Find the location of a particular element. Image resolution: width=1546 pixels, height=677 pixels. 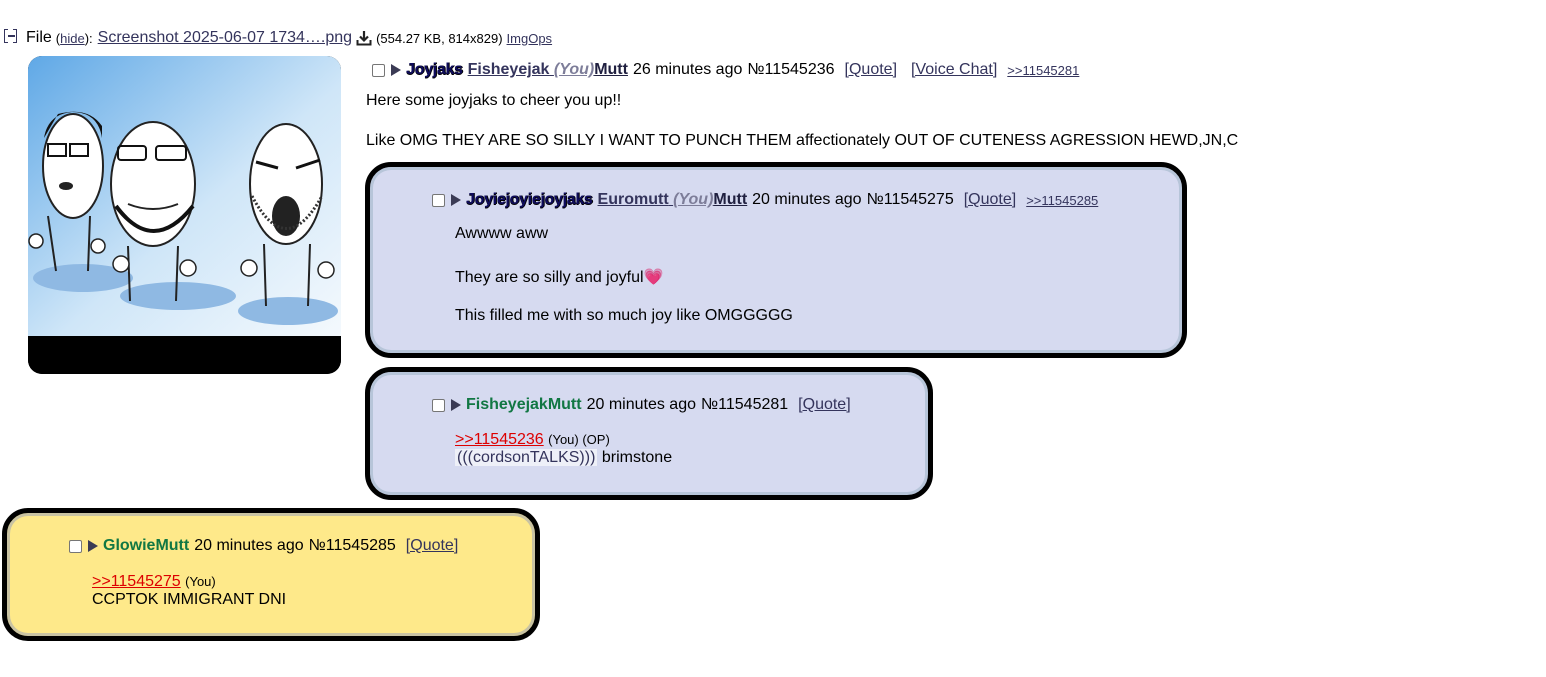

reply-line: Awwww aww is located at coordinates (502, 233).